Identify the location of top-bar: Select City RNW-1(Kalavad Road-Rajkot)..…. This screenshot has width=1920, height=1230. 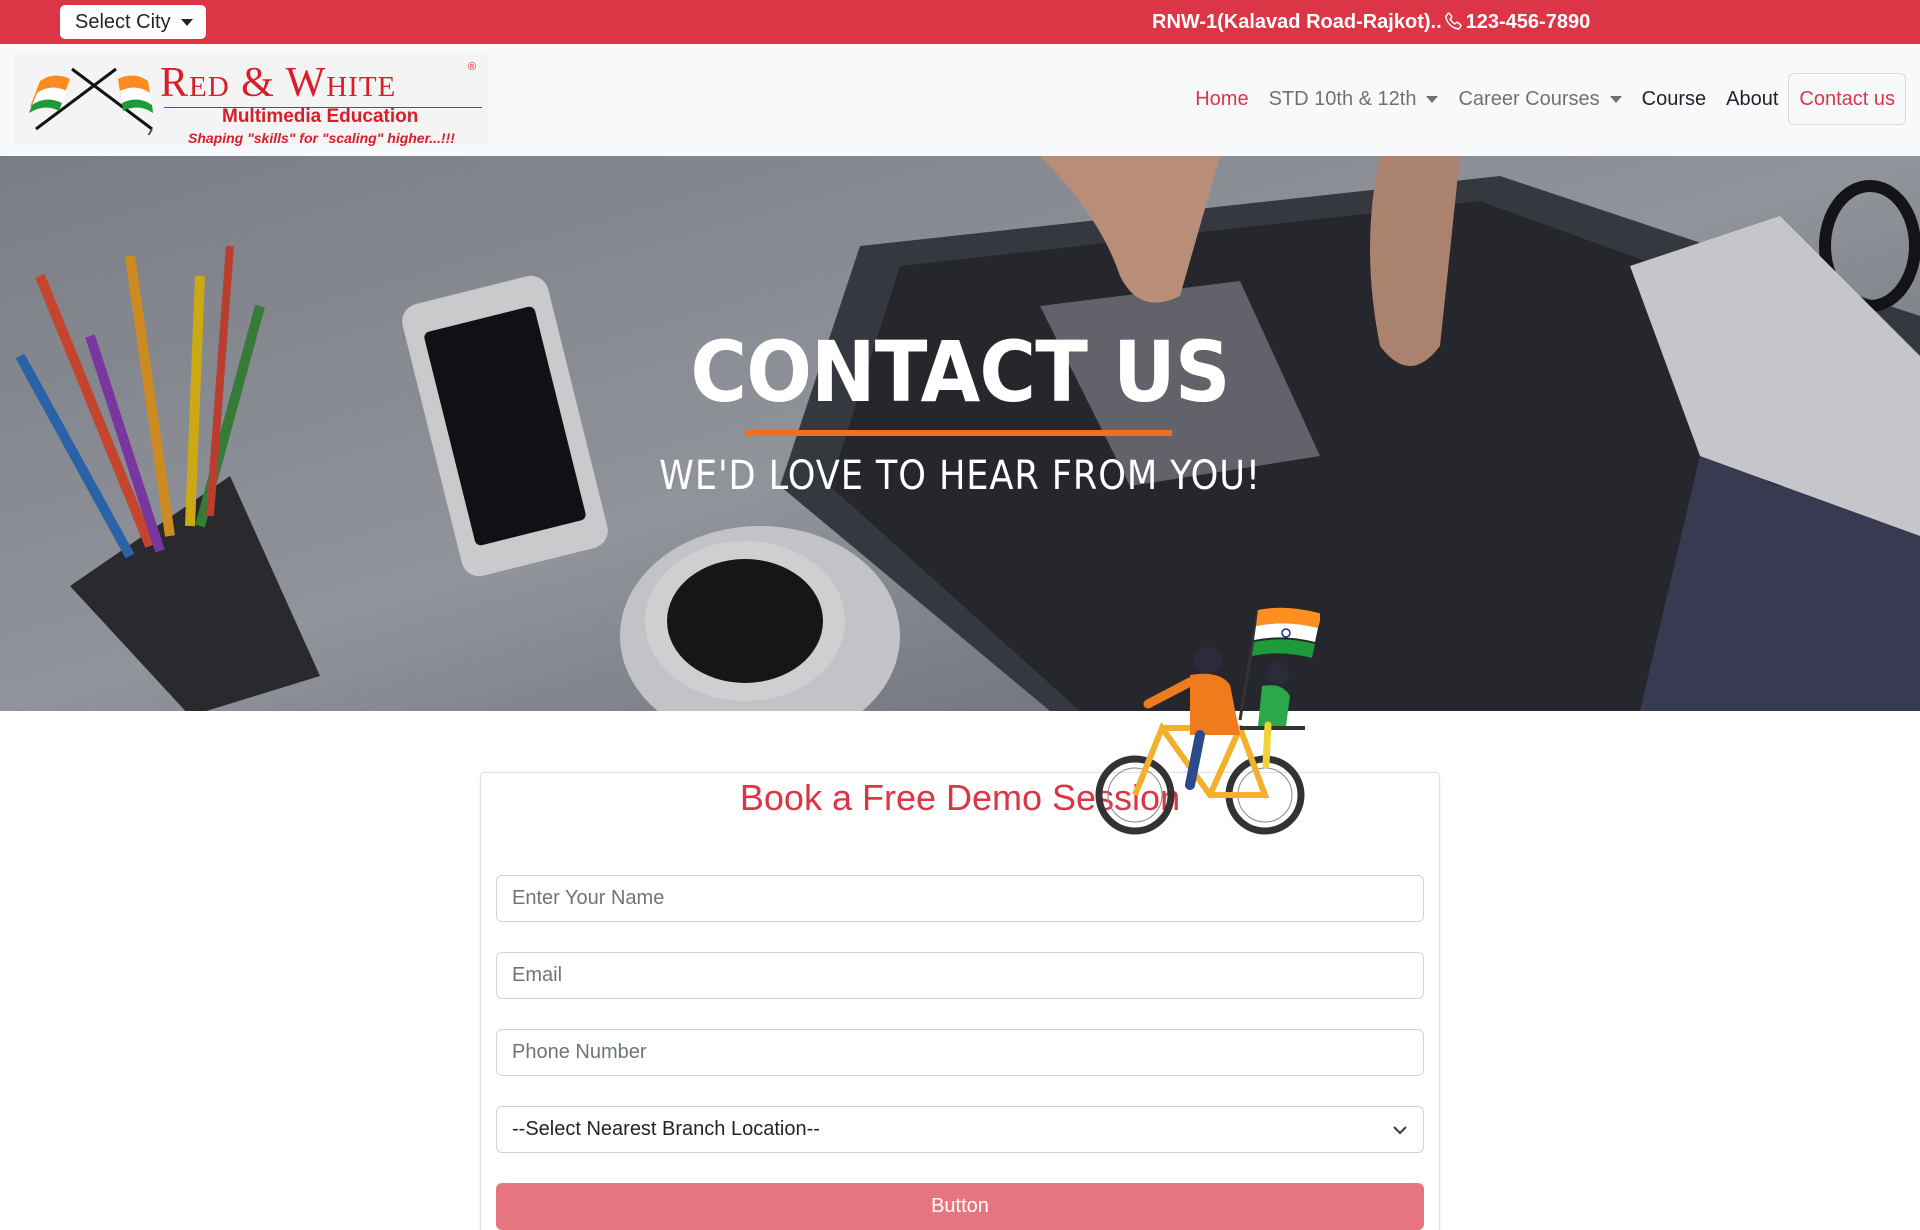
(960, 22).